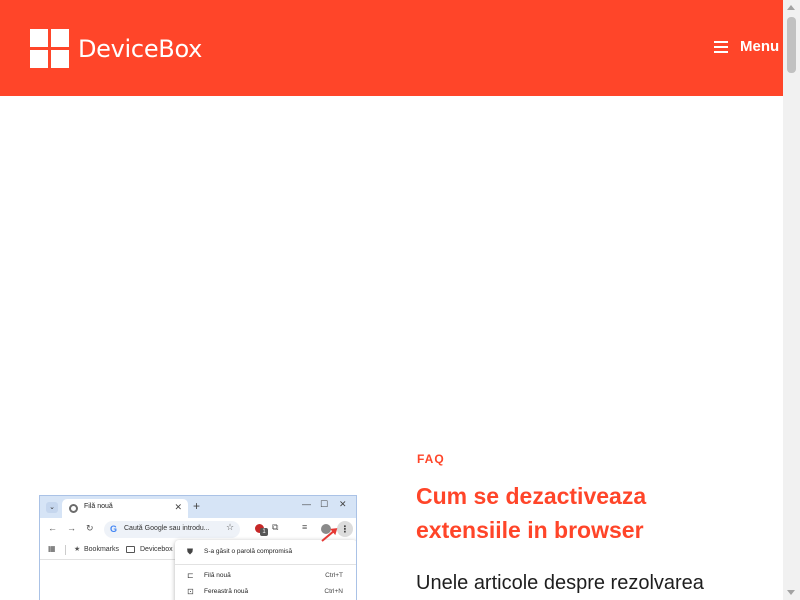  Describe the element at coordinates (73, 508) in the screenshot. I see `chrome-icon` at that location.